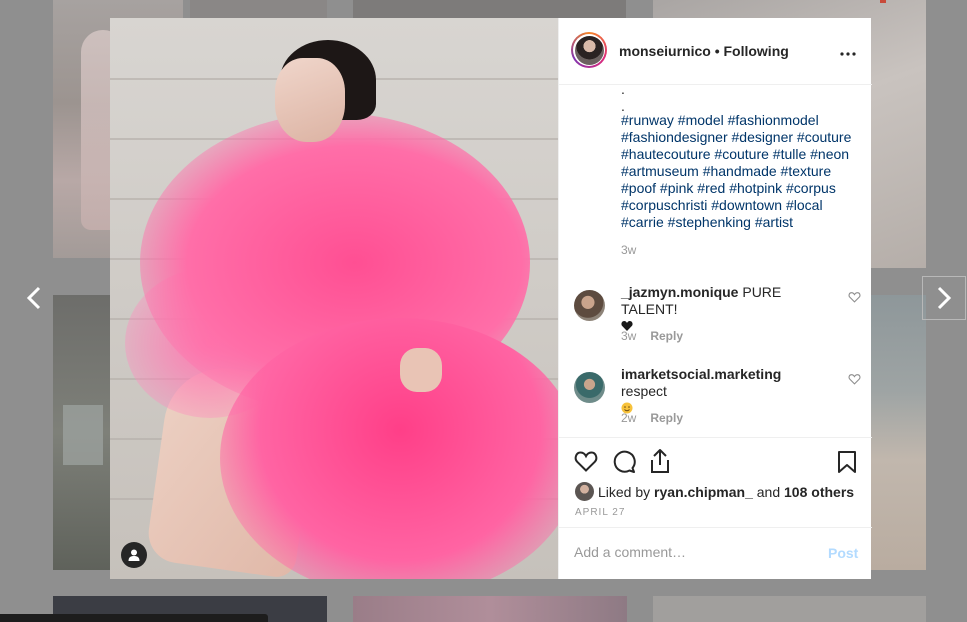 The height and width of the screenshot is (622, 967). I want to click on hashtag-line: #fashiondesigner #designer #couture, so click(741, 137).